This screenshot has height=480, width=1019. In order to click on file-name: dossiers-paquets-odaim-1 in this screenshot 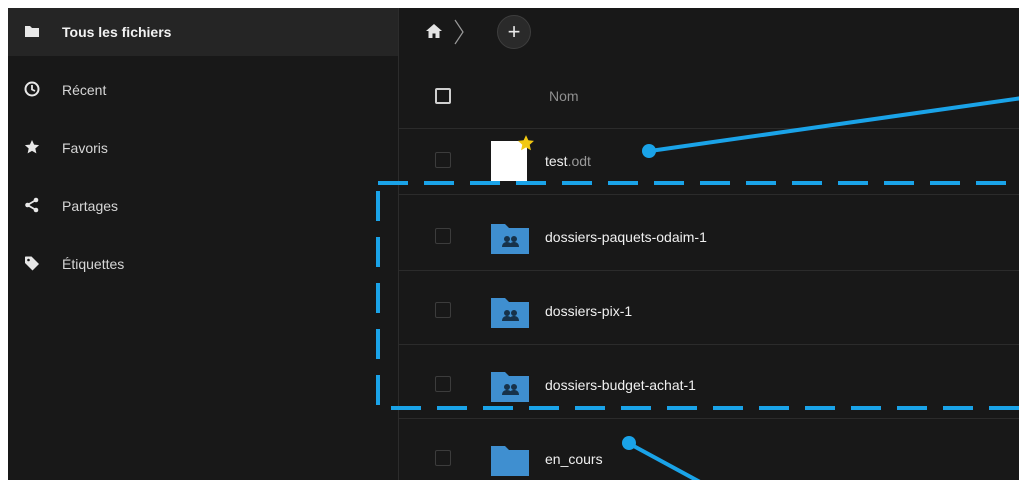, I will do `click(626, 237)`.